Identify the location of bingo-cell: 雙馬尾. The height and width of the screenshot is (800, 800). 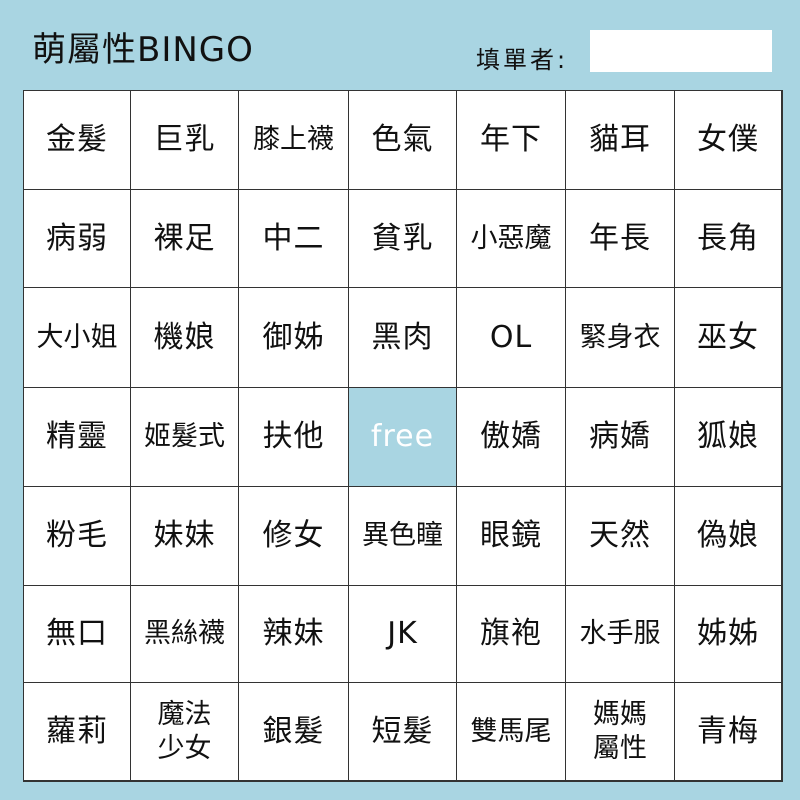
(511, 732).